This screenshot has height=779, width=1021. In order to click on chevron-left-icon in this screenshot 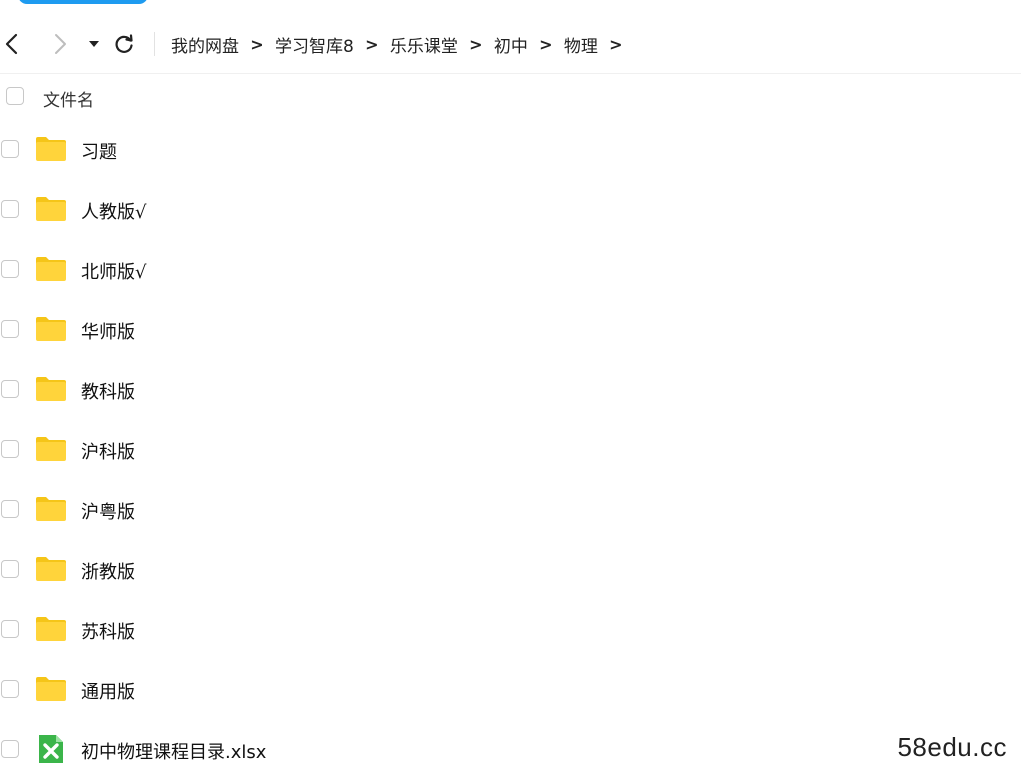, I will do `click(12, 44)`.